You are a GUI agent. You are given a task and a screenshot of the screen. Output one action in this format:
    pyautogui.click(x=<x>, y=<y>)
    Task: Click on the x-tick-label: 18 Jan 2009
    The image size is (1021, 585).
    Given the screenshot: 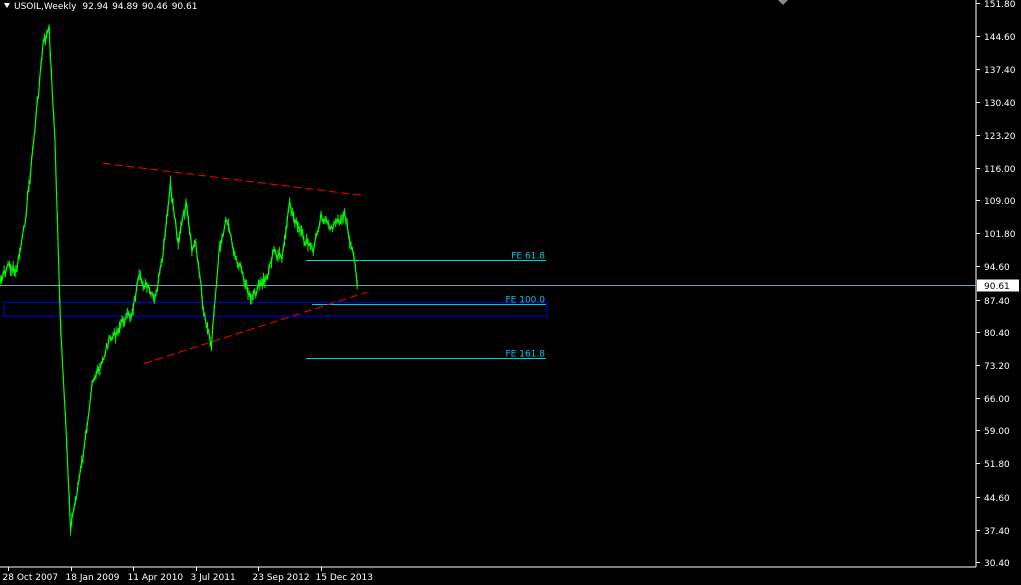 What is the action you would take?
    pyautogui.click(x=93, y=578)
    